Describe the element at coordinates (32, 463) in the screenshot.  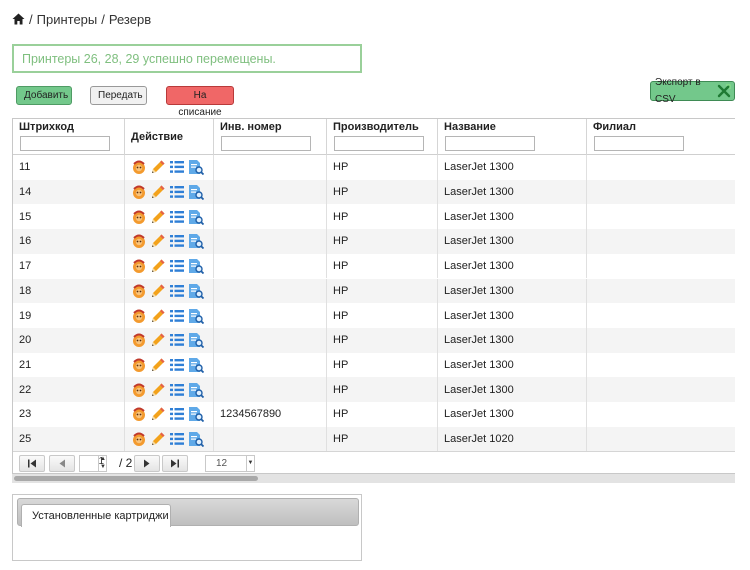
I see `first-page-button` at that location.